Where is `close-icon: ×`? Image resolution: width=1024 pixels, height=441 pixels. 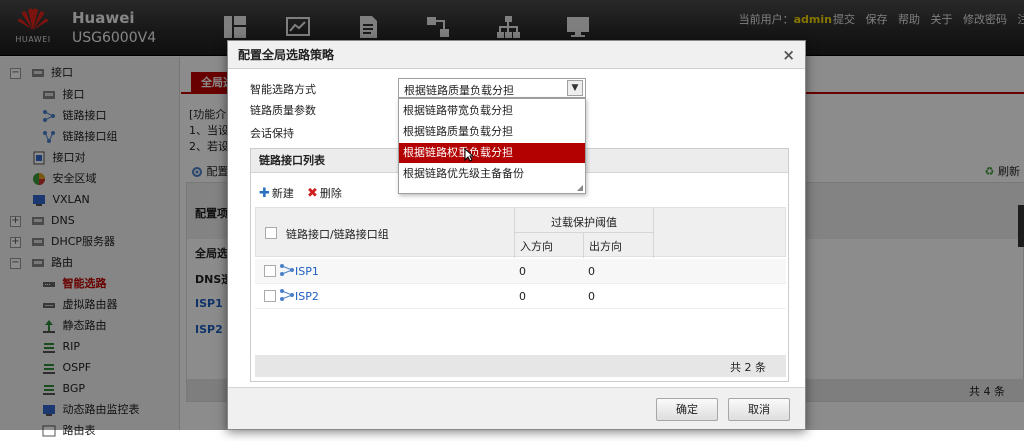 close-icon: × is located at coordinates (788, 55).